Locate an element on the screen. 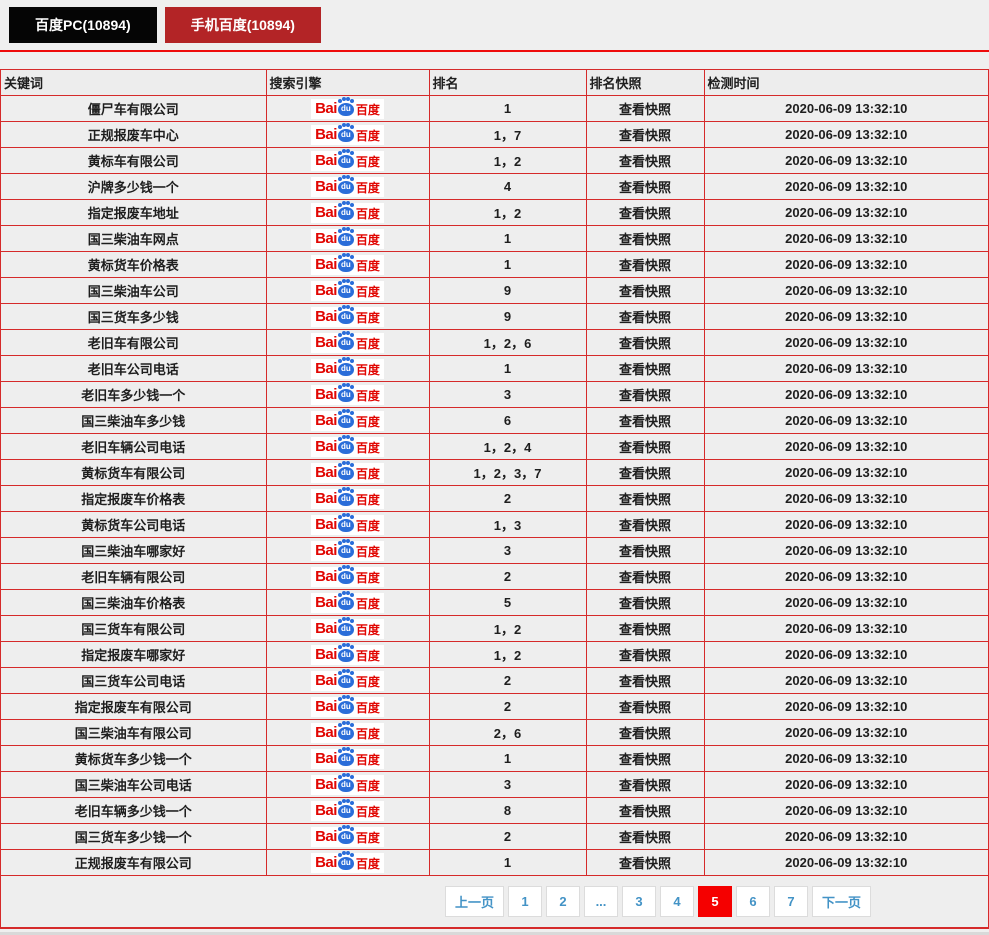 This screenshot has height=935, width=989. keyword-cell: 黄标货车价格表 is located at coordinates (134, 264).